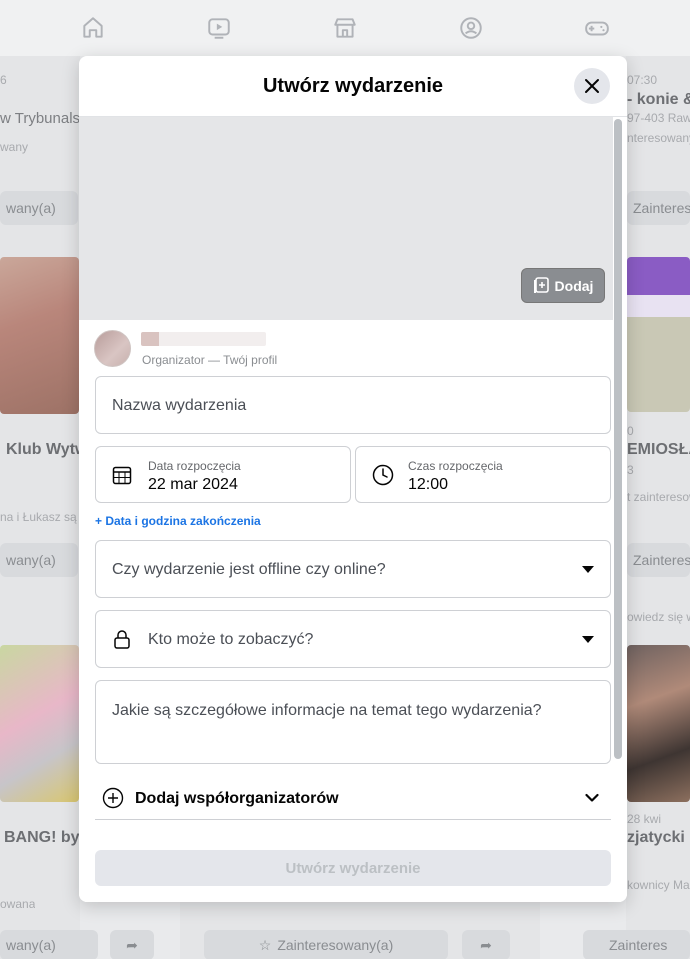 This screenshot has height=959, width=690. Describe the element at coordinates (483, 474) in the screenshot. I see `start-time-field: Czas rozpoczęcia 12:00` at that location.